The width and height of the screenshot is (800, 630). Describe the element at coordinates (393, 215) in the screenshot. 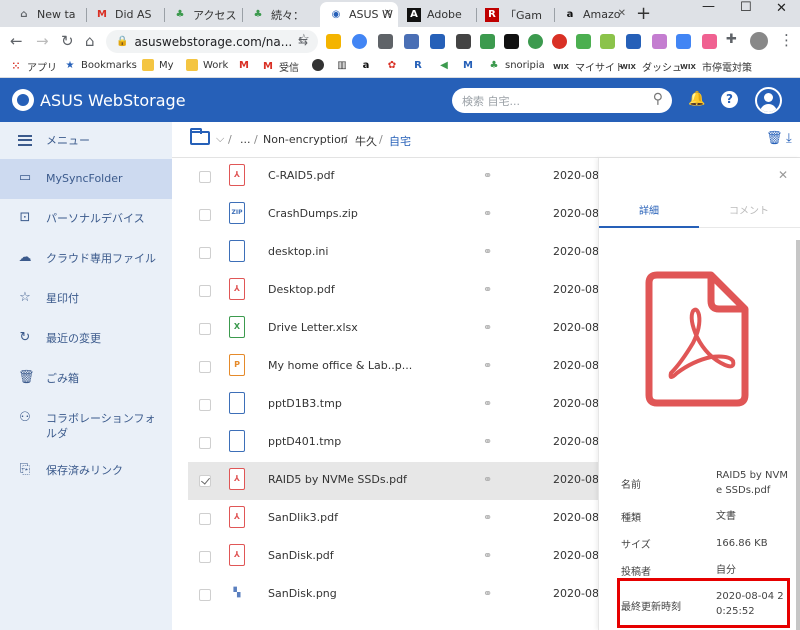

I see `table-row: ZIP CrashDumps.zip ⚭ 2020-08-0` at that location.